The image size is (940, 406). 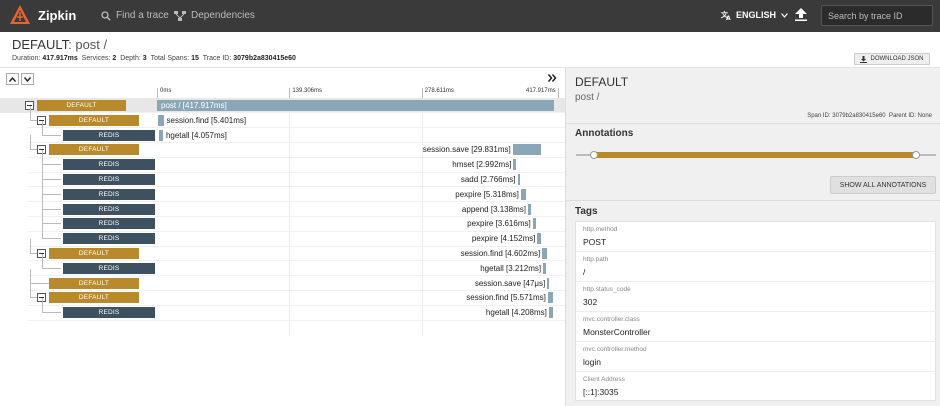 What do you see at coordinates (596, 259) in the screenshot?
I see `tag-key: http.path` at bounding box center [596, 259].